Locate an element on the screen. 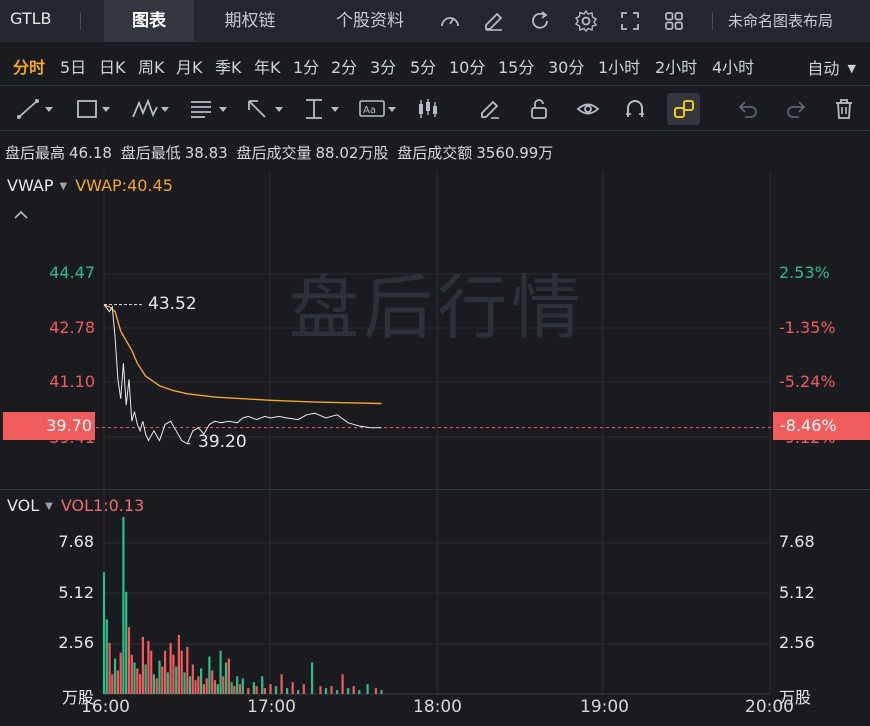  vol-value: VOL1:0.13 is located at coordinates (102, 505).